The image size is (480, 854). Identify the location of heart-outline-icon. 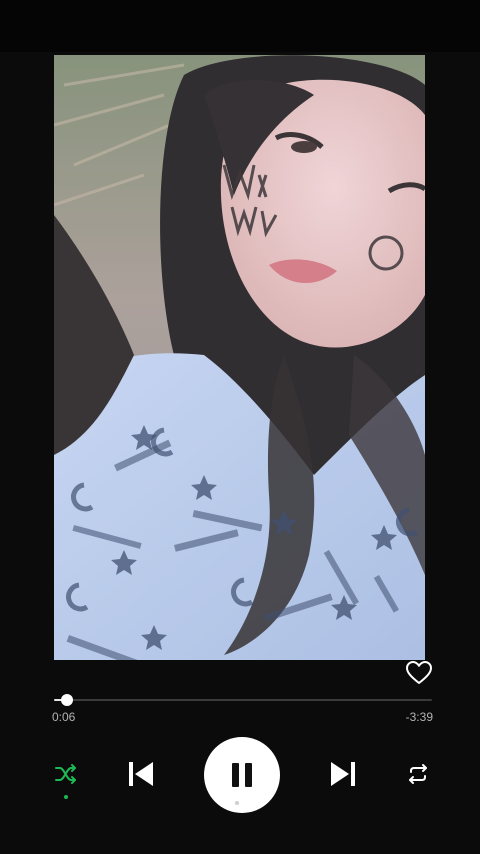
(419, 672).